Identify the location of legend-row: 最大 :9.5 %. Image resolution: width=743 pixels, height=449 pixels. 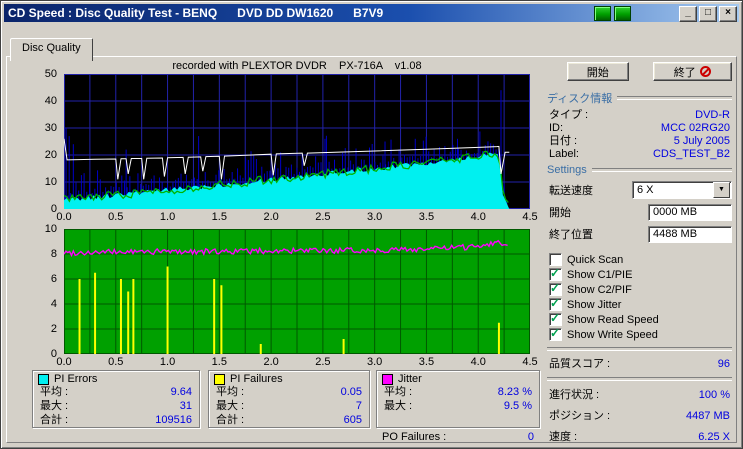
(458, 406).